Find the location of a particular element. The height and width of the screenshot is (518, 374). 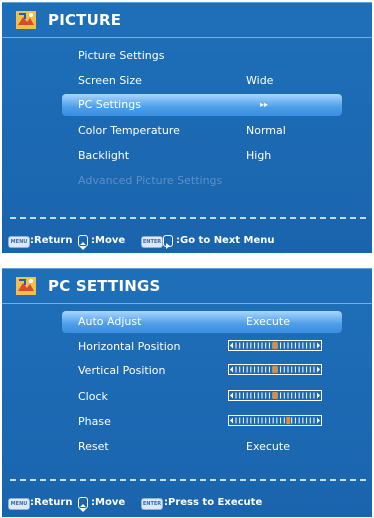

menu-item-value: Wide is located at coordinates (260, 80).